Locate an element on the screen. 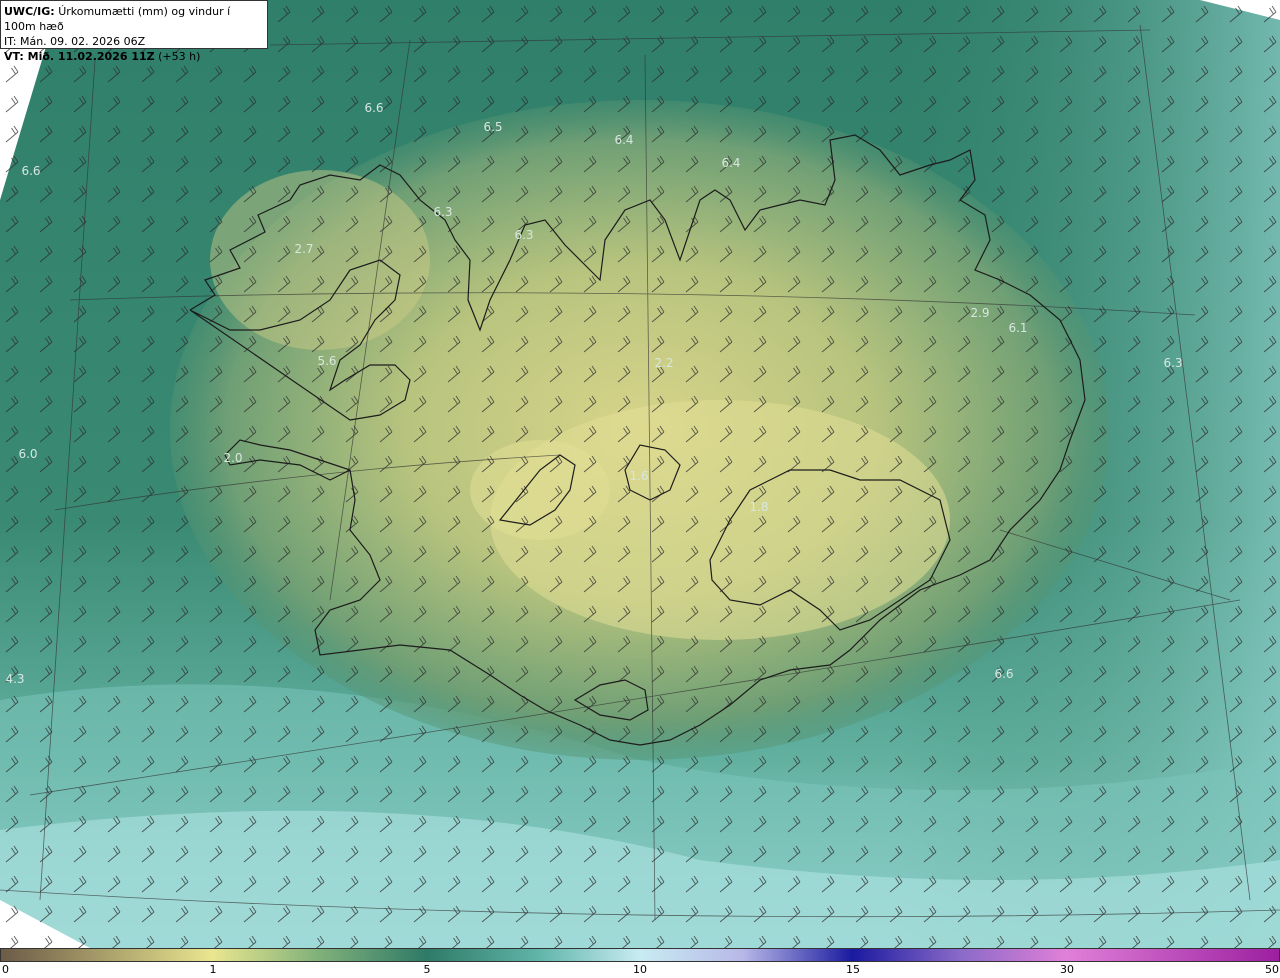 This screenshot has width=1280, height=978. value-label: 2.7 is located at coordinates (303, 249).